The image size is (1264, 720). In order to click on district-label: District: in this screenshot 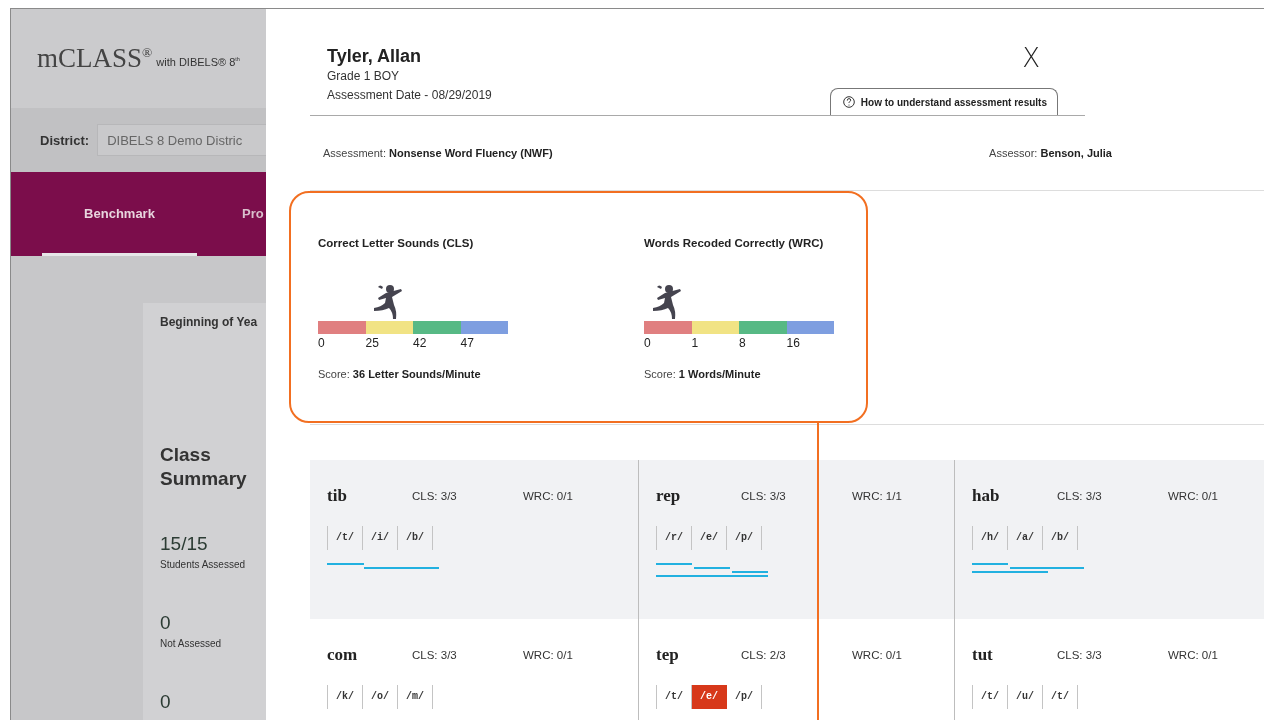, I will do `click(65, 140)`.